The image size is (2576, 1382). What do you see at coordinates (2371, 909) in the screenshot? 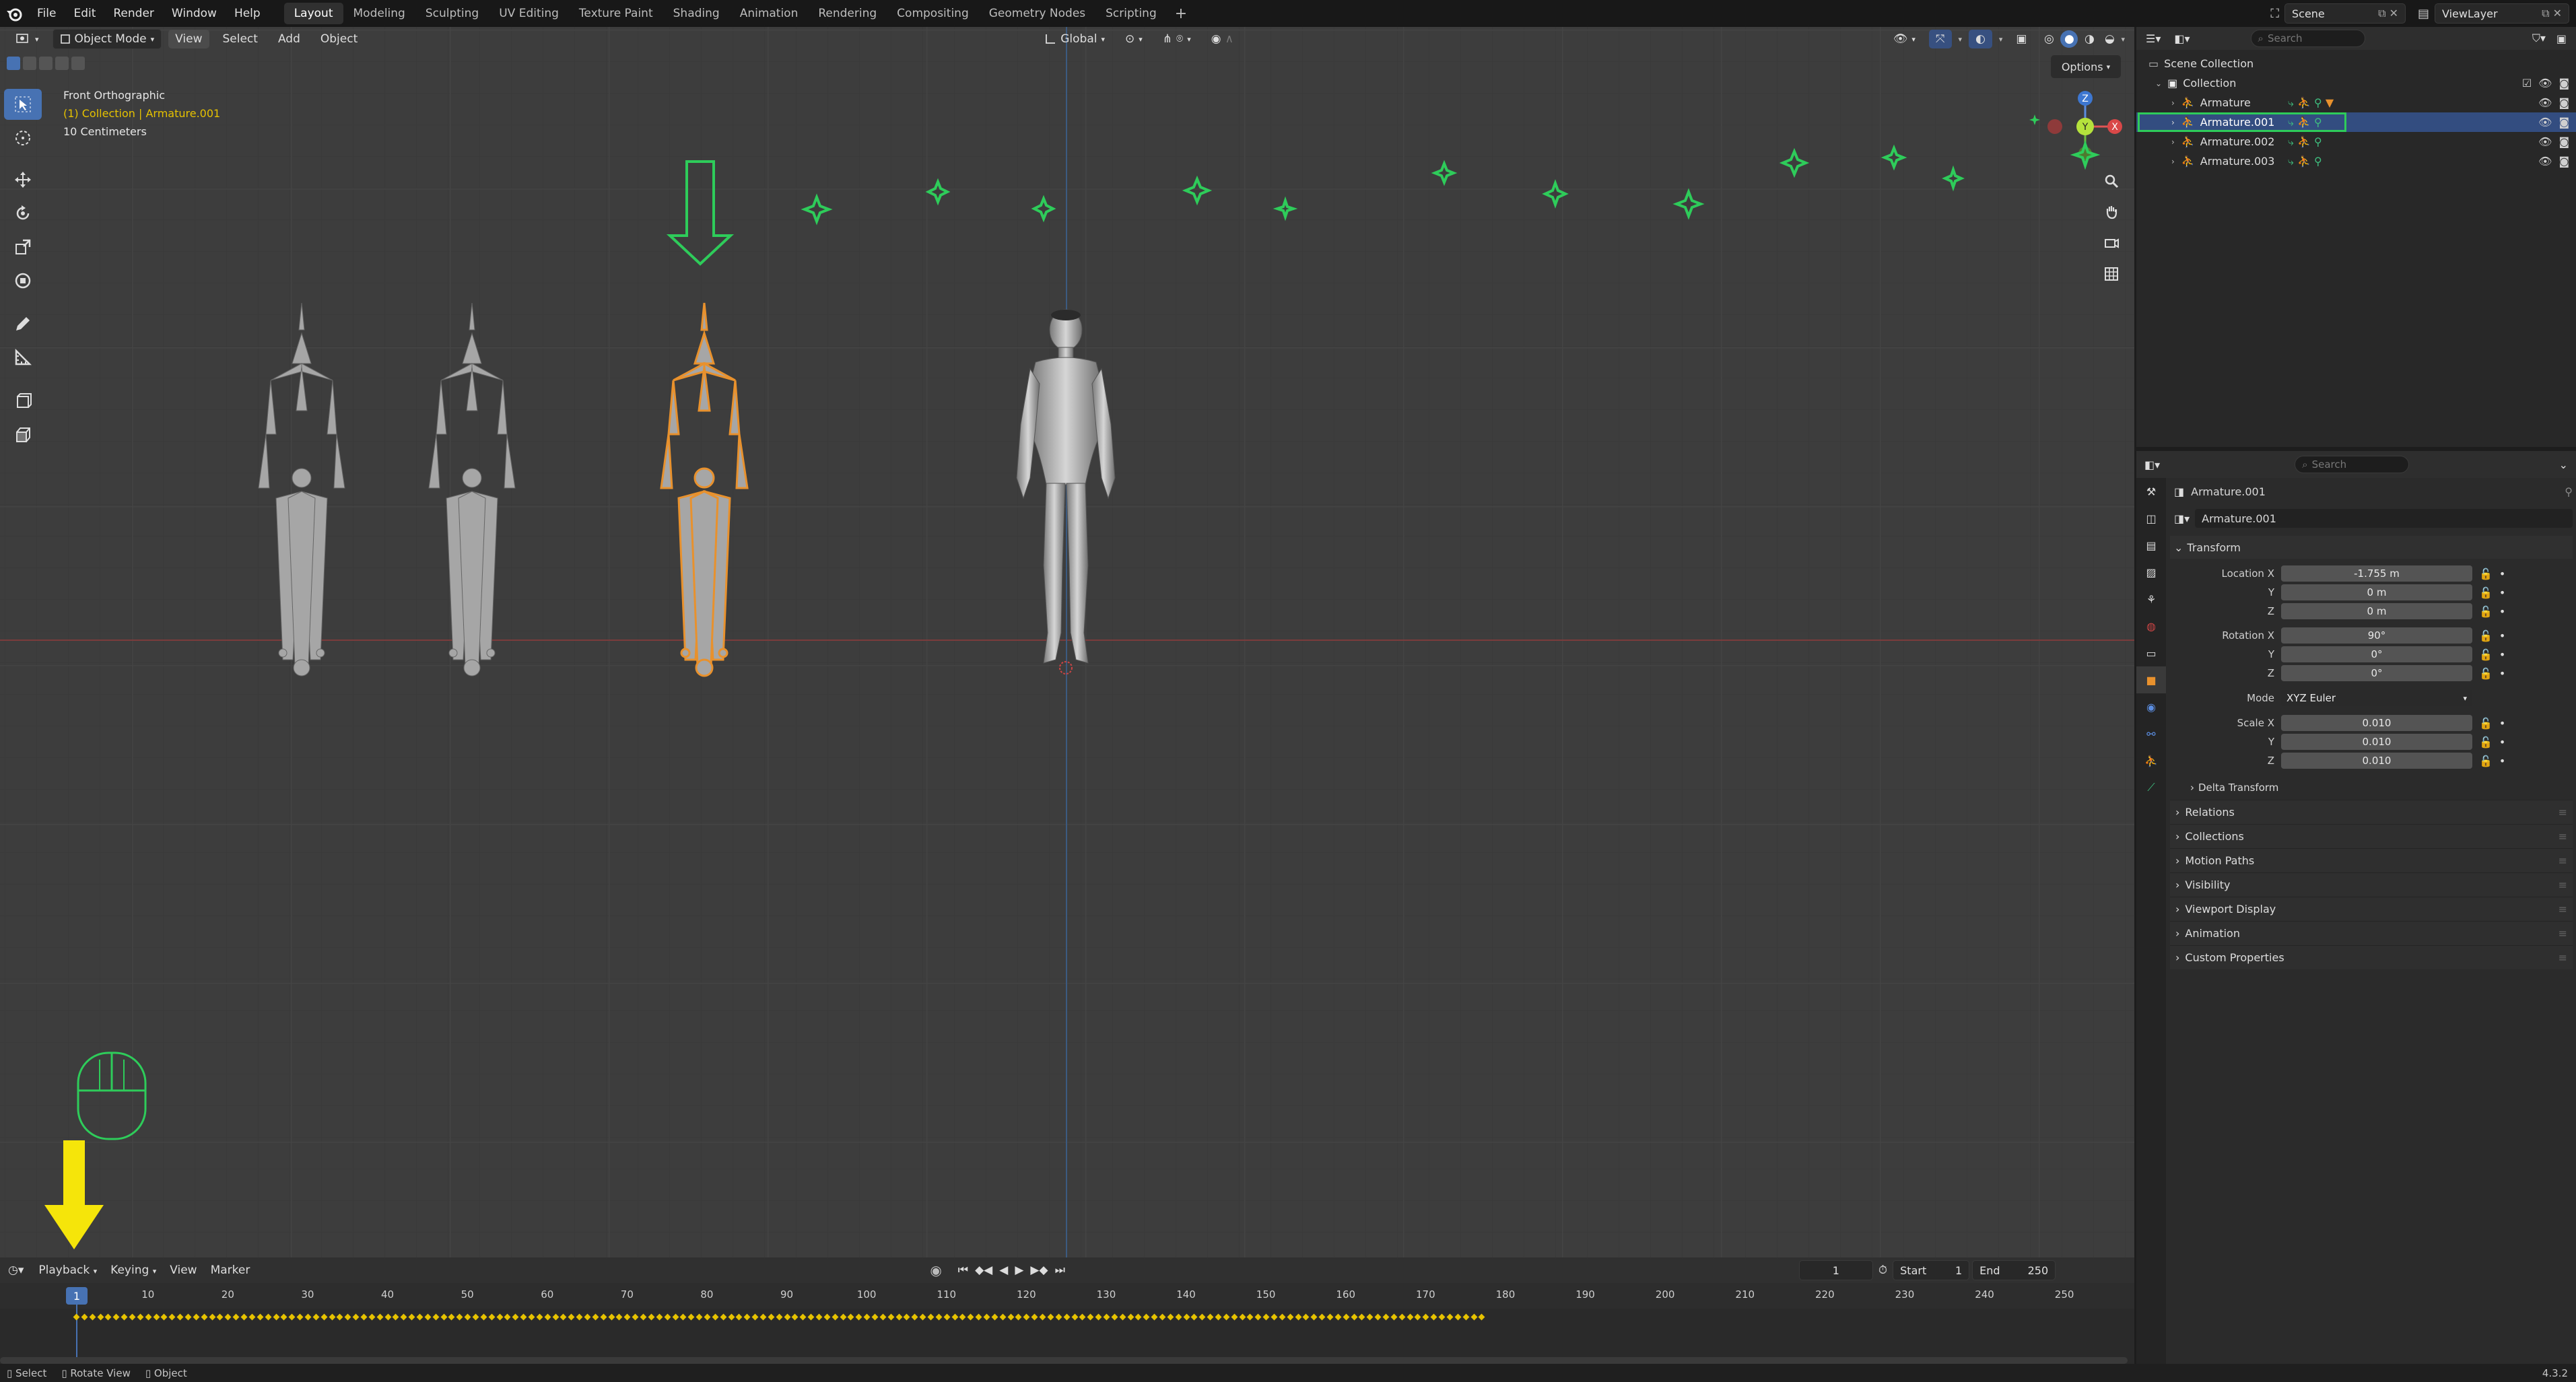
I see `viewport-display-section: › Viewport Display ≡` at bounding box center [2371, 909].